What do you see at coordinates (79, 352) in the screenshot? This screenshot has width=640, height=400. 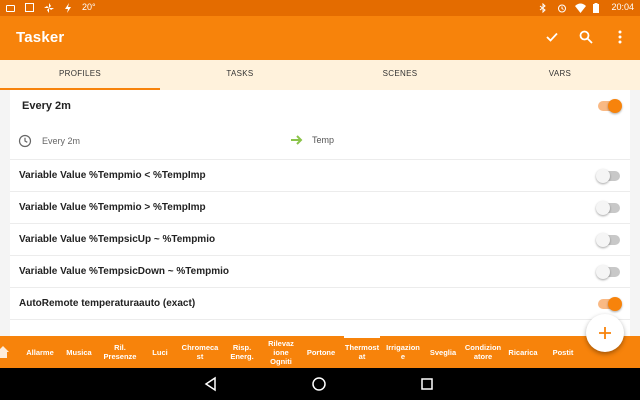 I see `project-tab: Musica` at bounding box center [79, 352].